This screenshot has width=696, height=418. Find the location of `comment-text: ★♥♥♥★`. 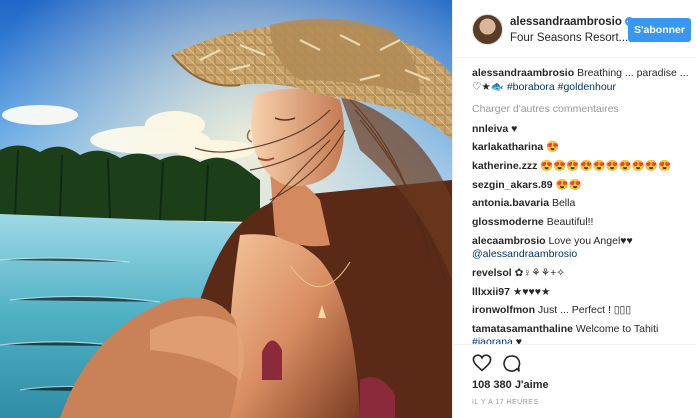

comment-text: ★♥♥♥★ is located at coordinates (531, 291).